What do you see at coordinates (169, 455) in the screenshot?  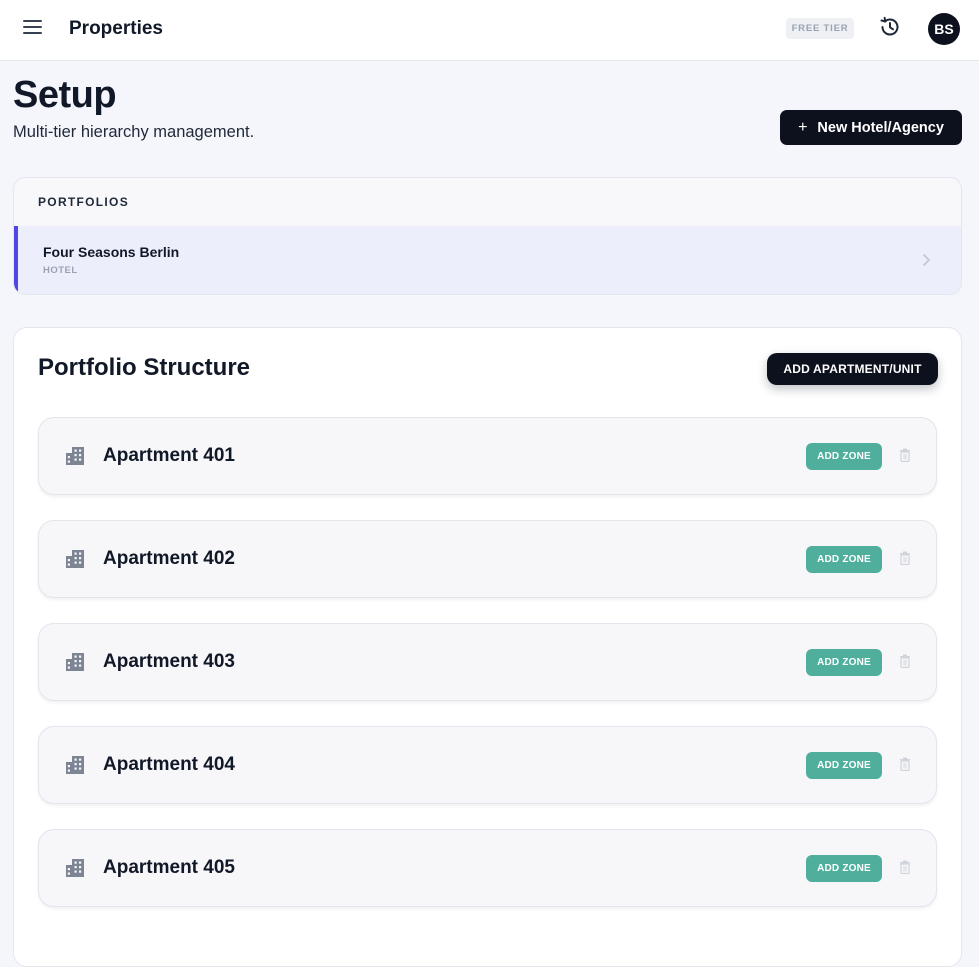 I see `unit-name: Apartment 401` at bounding box center [169, 455].